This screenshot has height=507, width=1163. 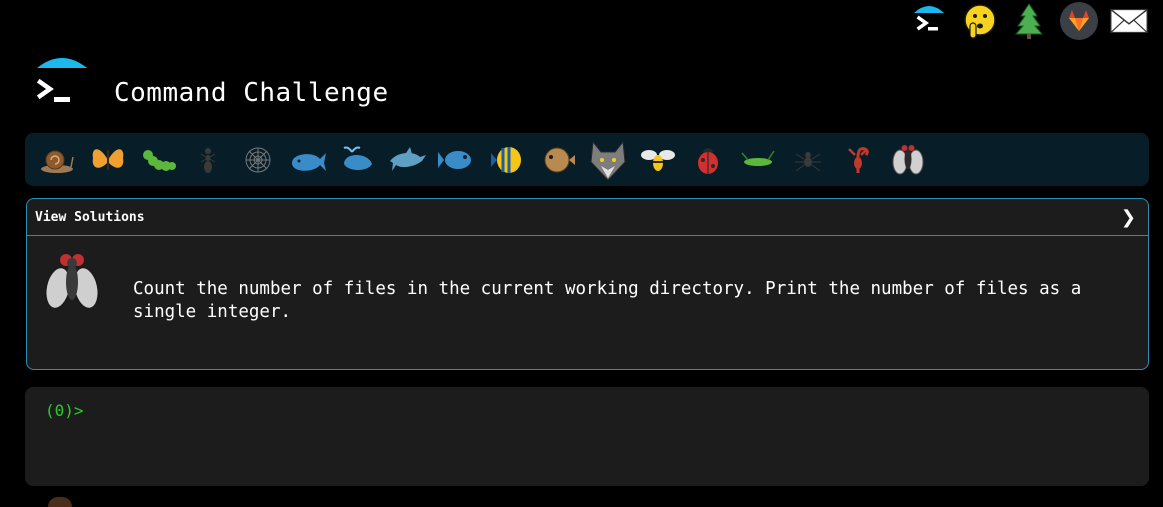 What do you see at coordinates (929, 21) in the screenshot?
I see `terminal-hat-icon` at bounding box center [929, 21].